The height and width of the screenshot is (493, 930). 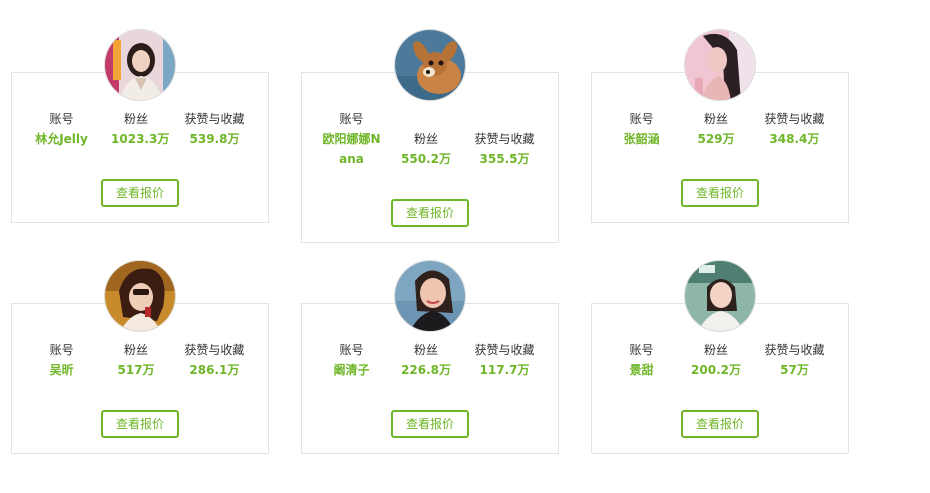 What do you see at coordinates (716, 139) in the screenshot?
I see `fans-count: 529万` at bounding box center [716, 139].